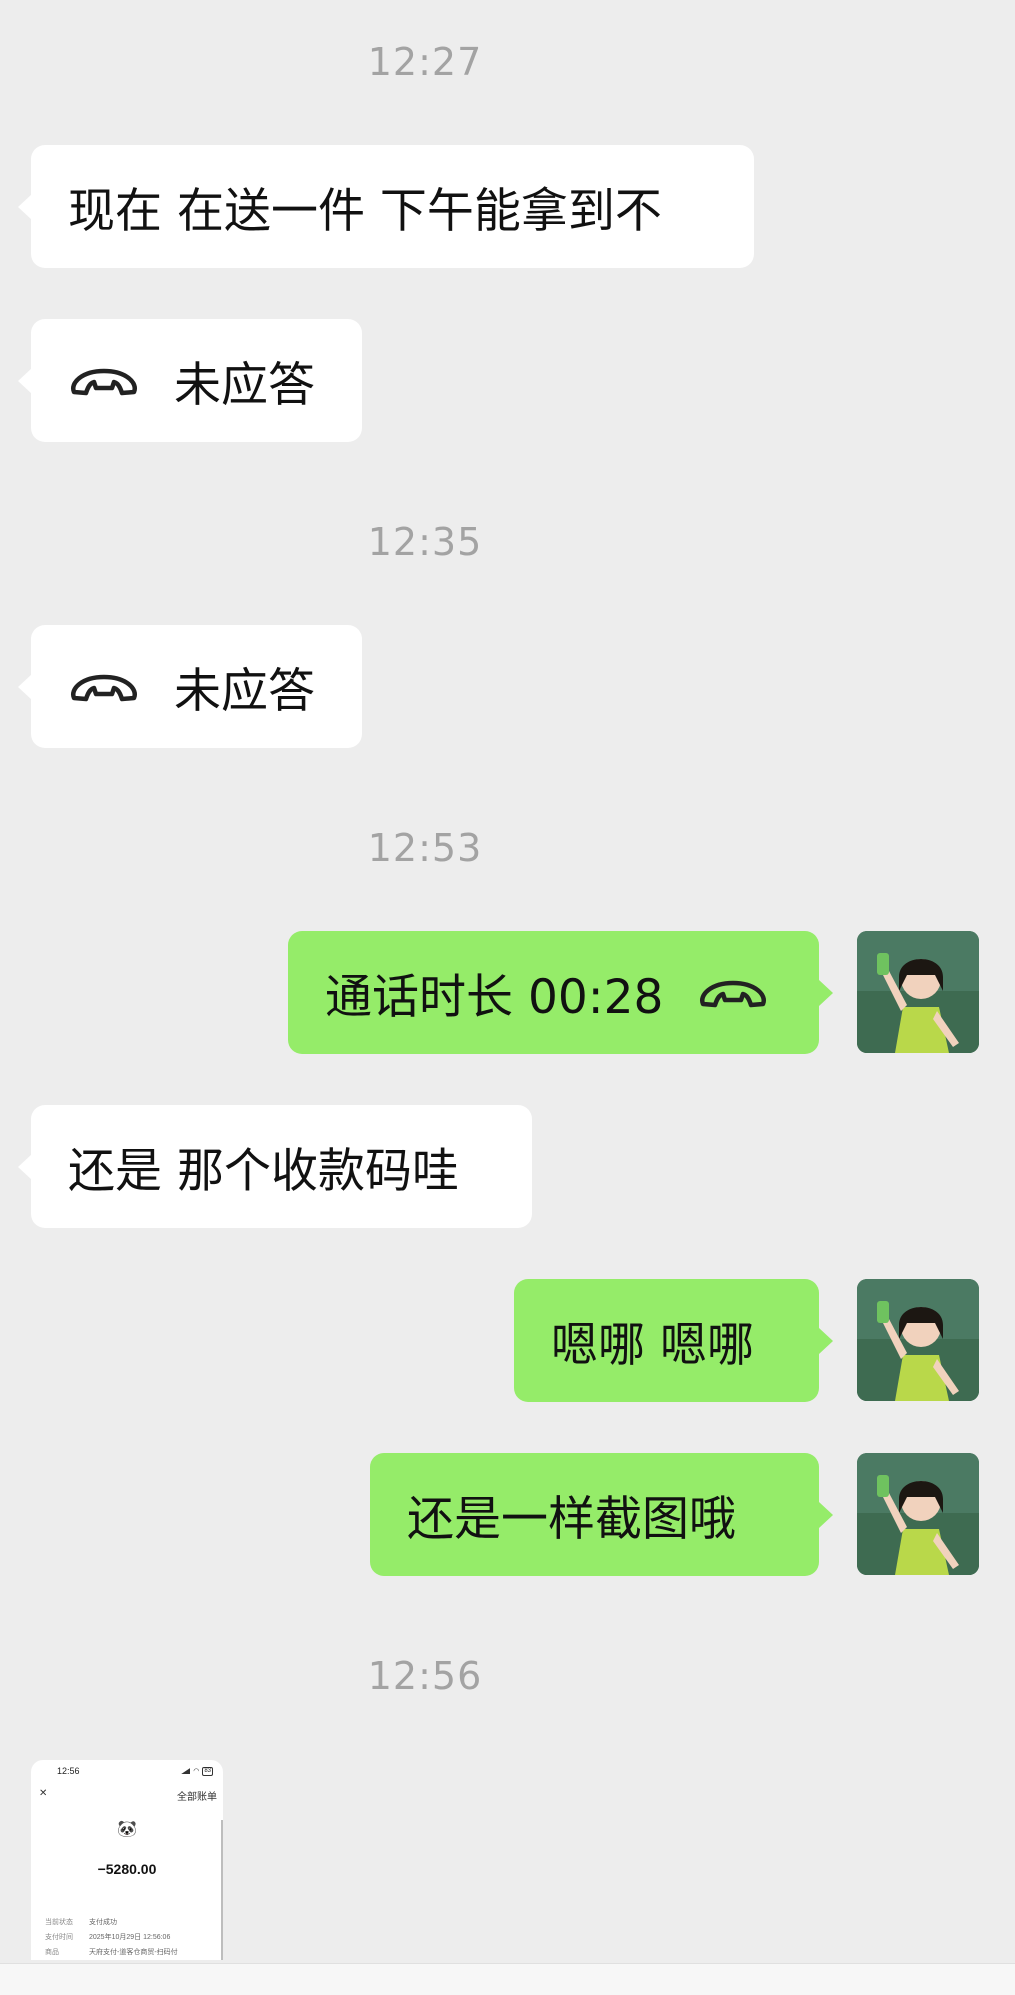 Image resolution: width=1015 pixels, height=1995 pixels. What do you see at coordinates (127, 1768) in the screenshot?
I see `screenshot-status-bar: 12:56 ◠ 83` at bounding box center [127, 1768].